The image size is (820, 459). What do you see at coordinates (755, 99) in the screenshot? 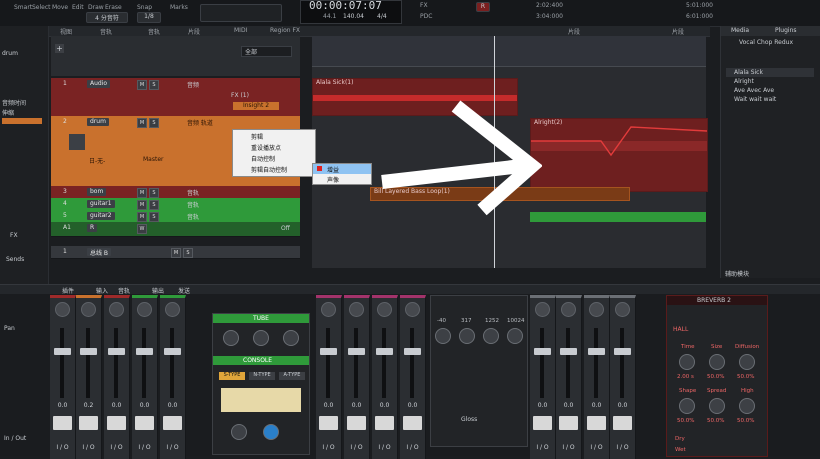
I see `media-file-item: Wait wait wait` at bounding box center [755, 99].